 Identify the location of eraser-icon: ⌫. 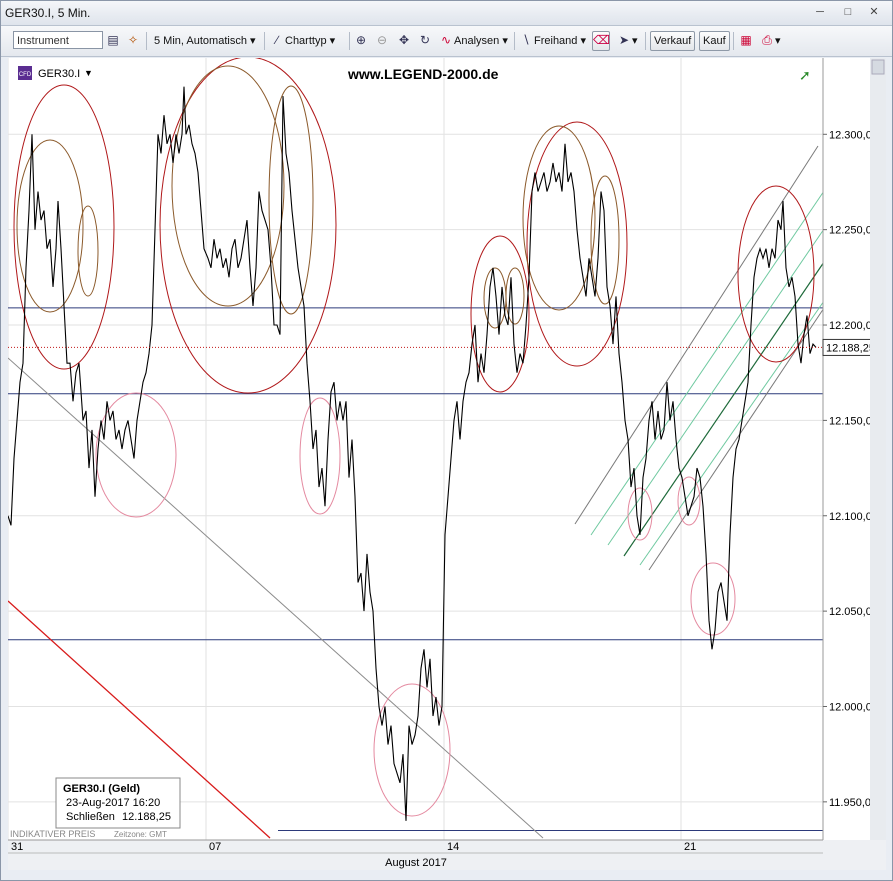
(601, 41).